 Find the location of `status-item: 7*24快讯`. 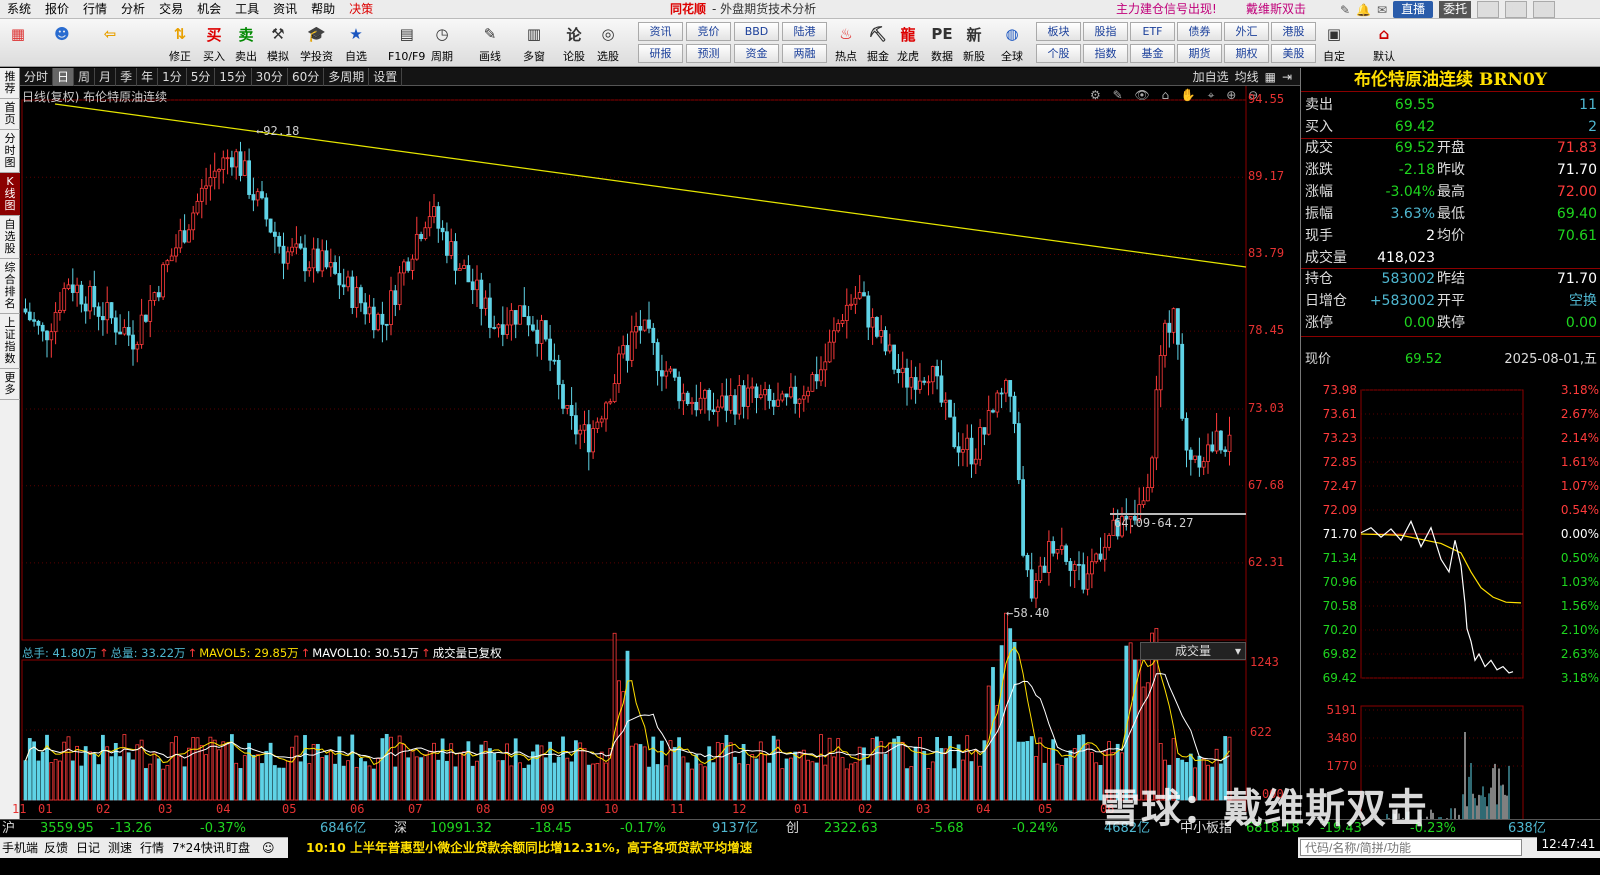

status-item: 7*24快讯 is located at coordinates (198, 848).